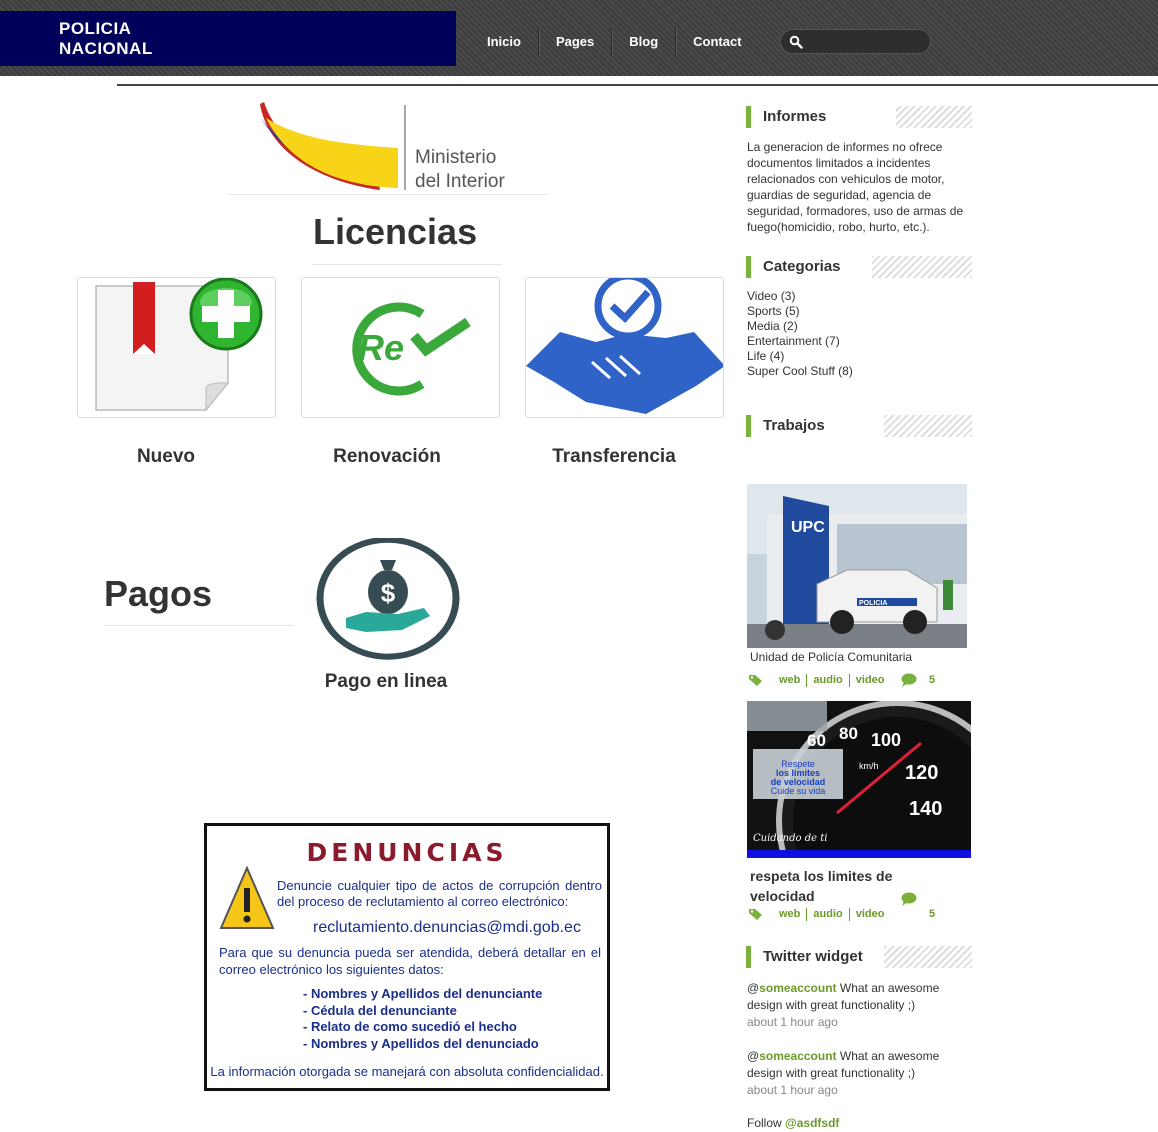 The height and width of the screenshot is (1132, 1158). Describe the element at coordinates (835, 886) in the screenshot. I see `work-title-velocidad: respeta los limites de velocidad` at that location.